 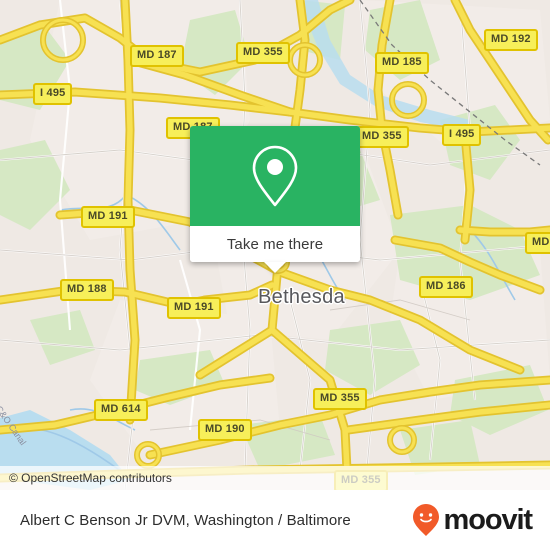 I want to click on road-shield: MD 186, so click(x=446, y=287).